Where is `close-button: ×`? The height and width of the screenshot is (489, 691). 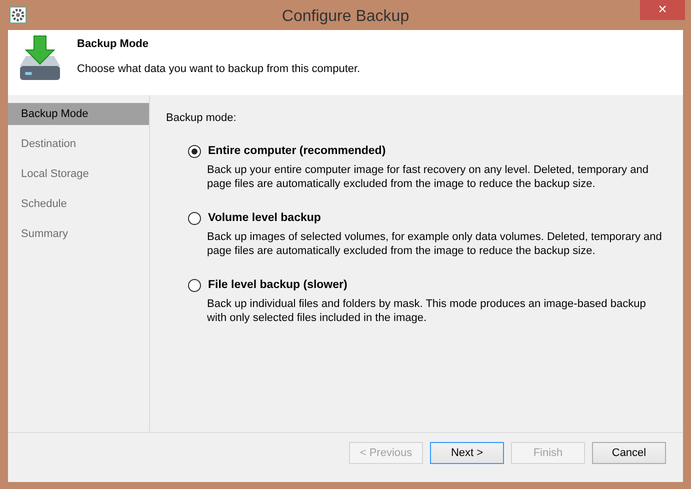 close-button: × is located at coordinates (662, 10).